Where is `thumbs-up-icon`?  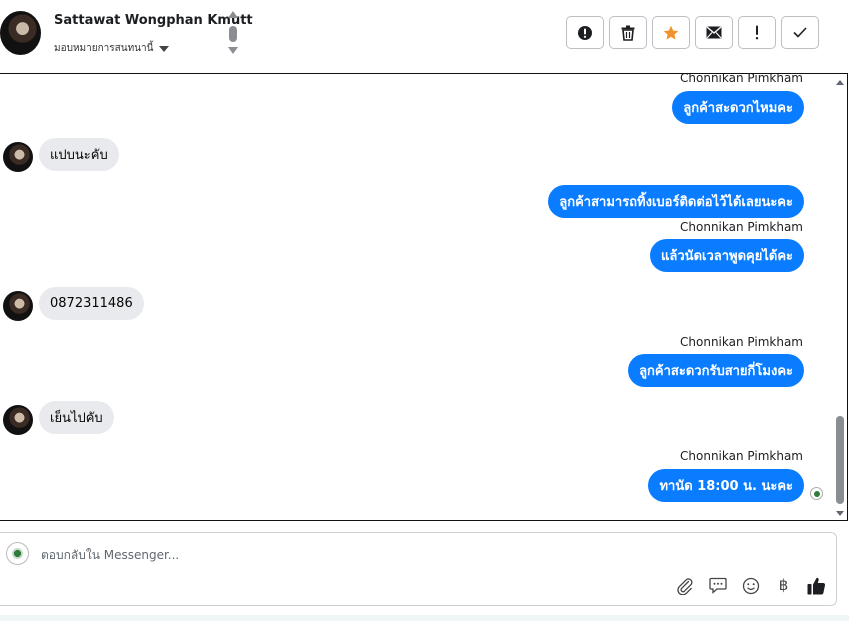
thumbs-up-icon is located at coordinates (816, 585).